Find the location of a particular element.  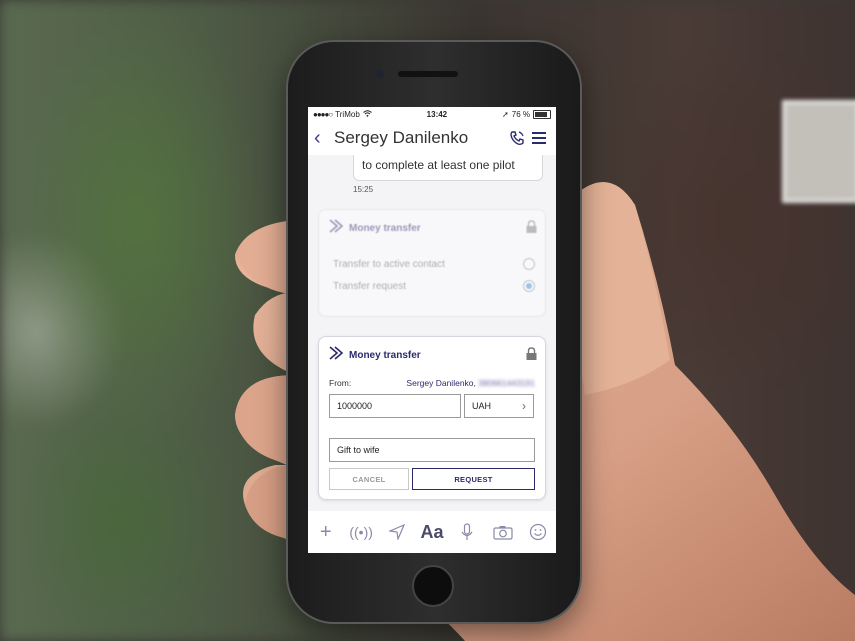

text-format-icon: Aa is located at coordinates (432, 532).